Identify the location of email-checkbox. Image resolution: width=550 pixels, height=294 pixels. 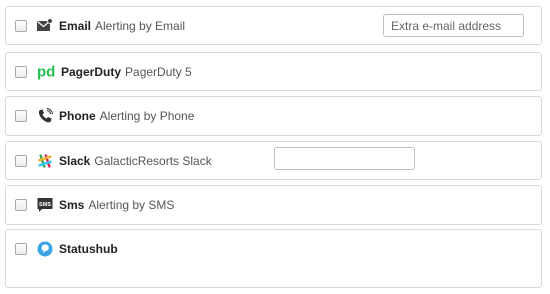
(21, 26).